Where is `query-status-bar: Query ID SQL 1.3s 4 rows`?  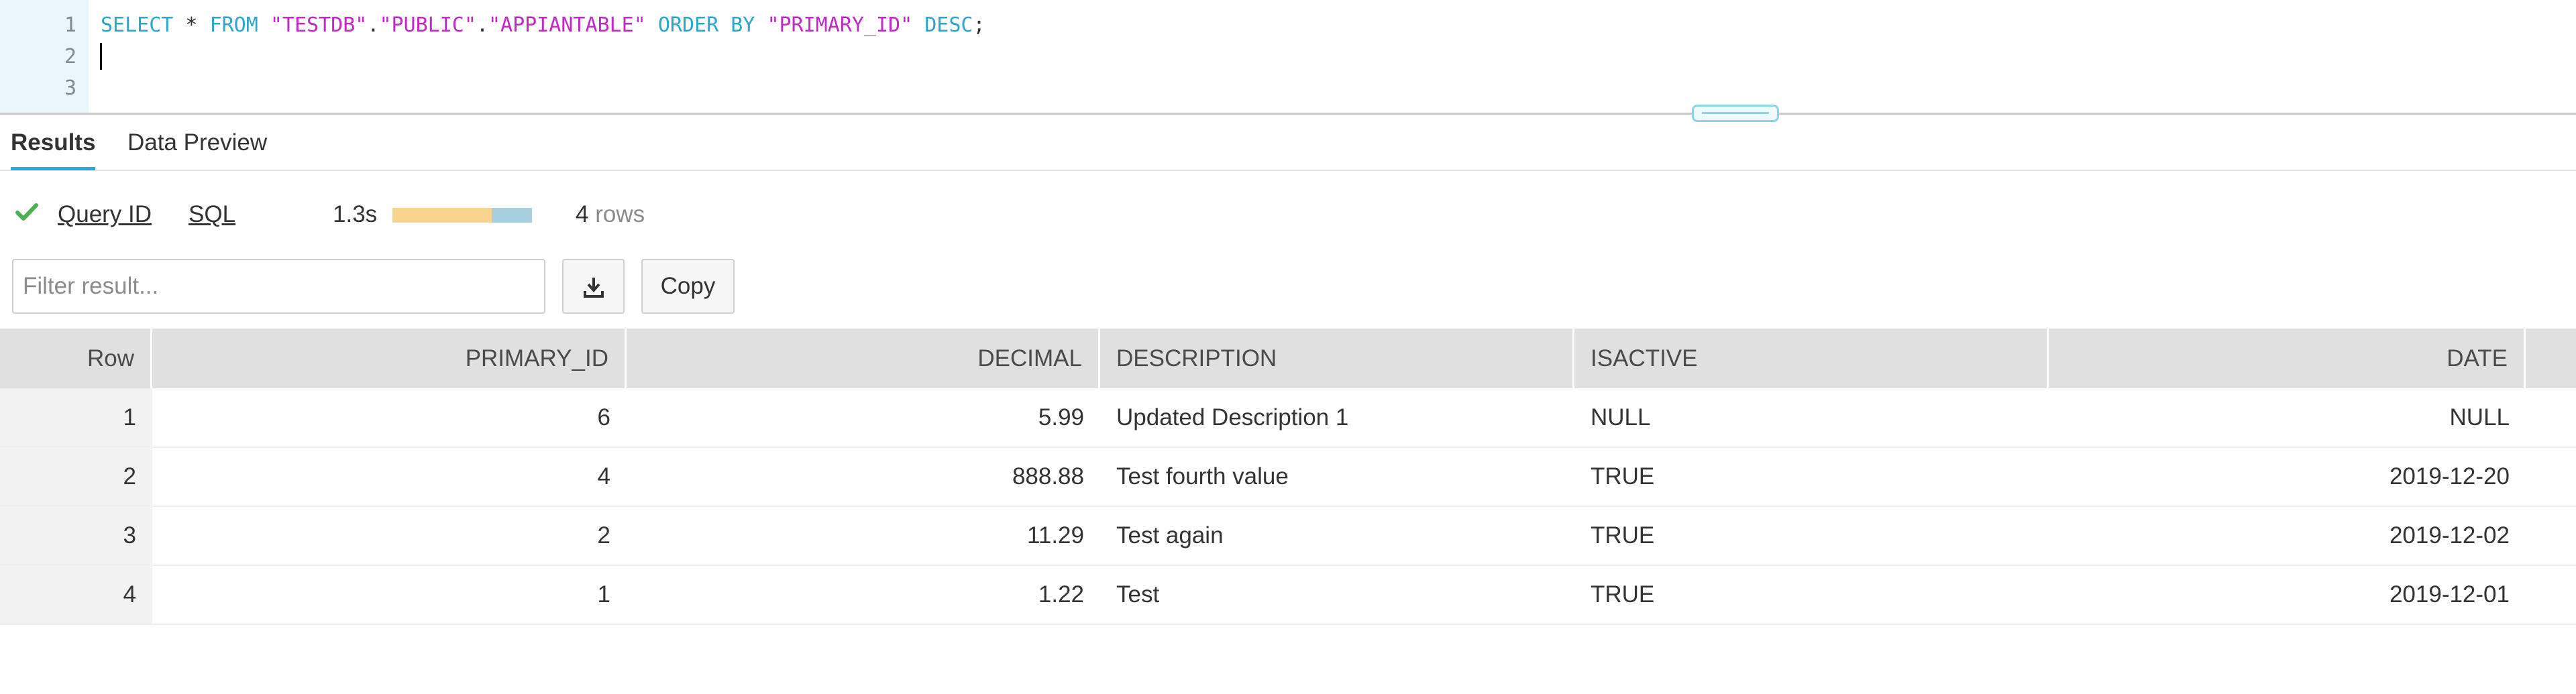
query-status-bar: Query ID SQL 1.3s 4 rows is located at coordinates (1288, 214).